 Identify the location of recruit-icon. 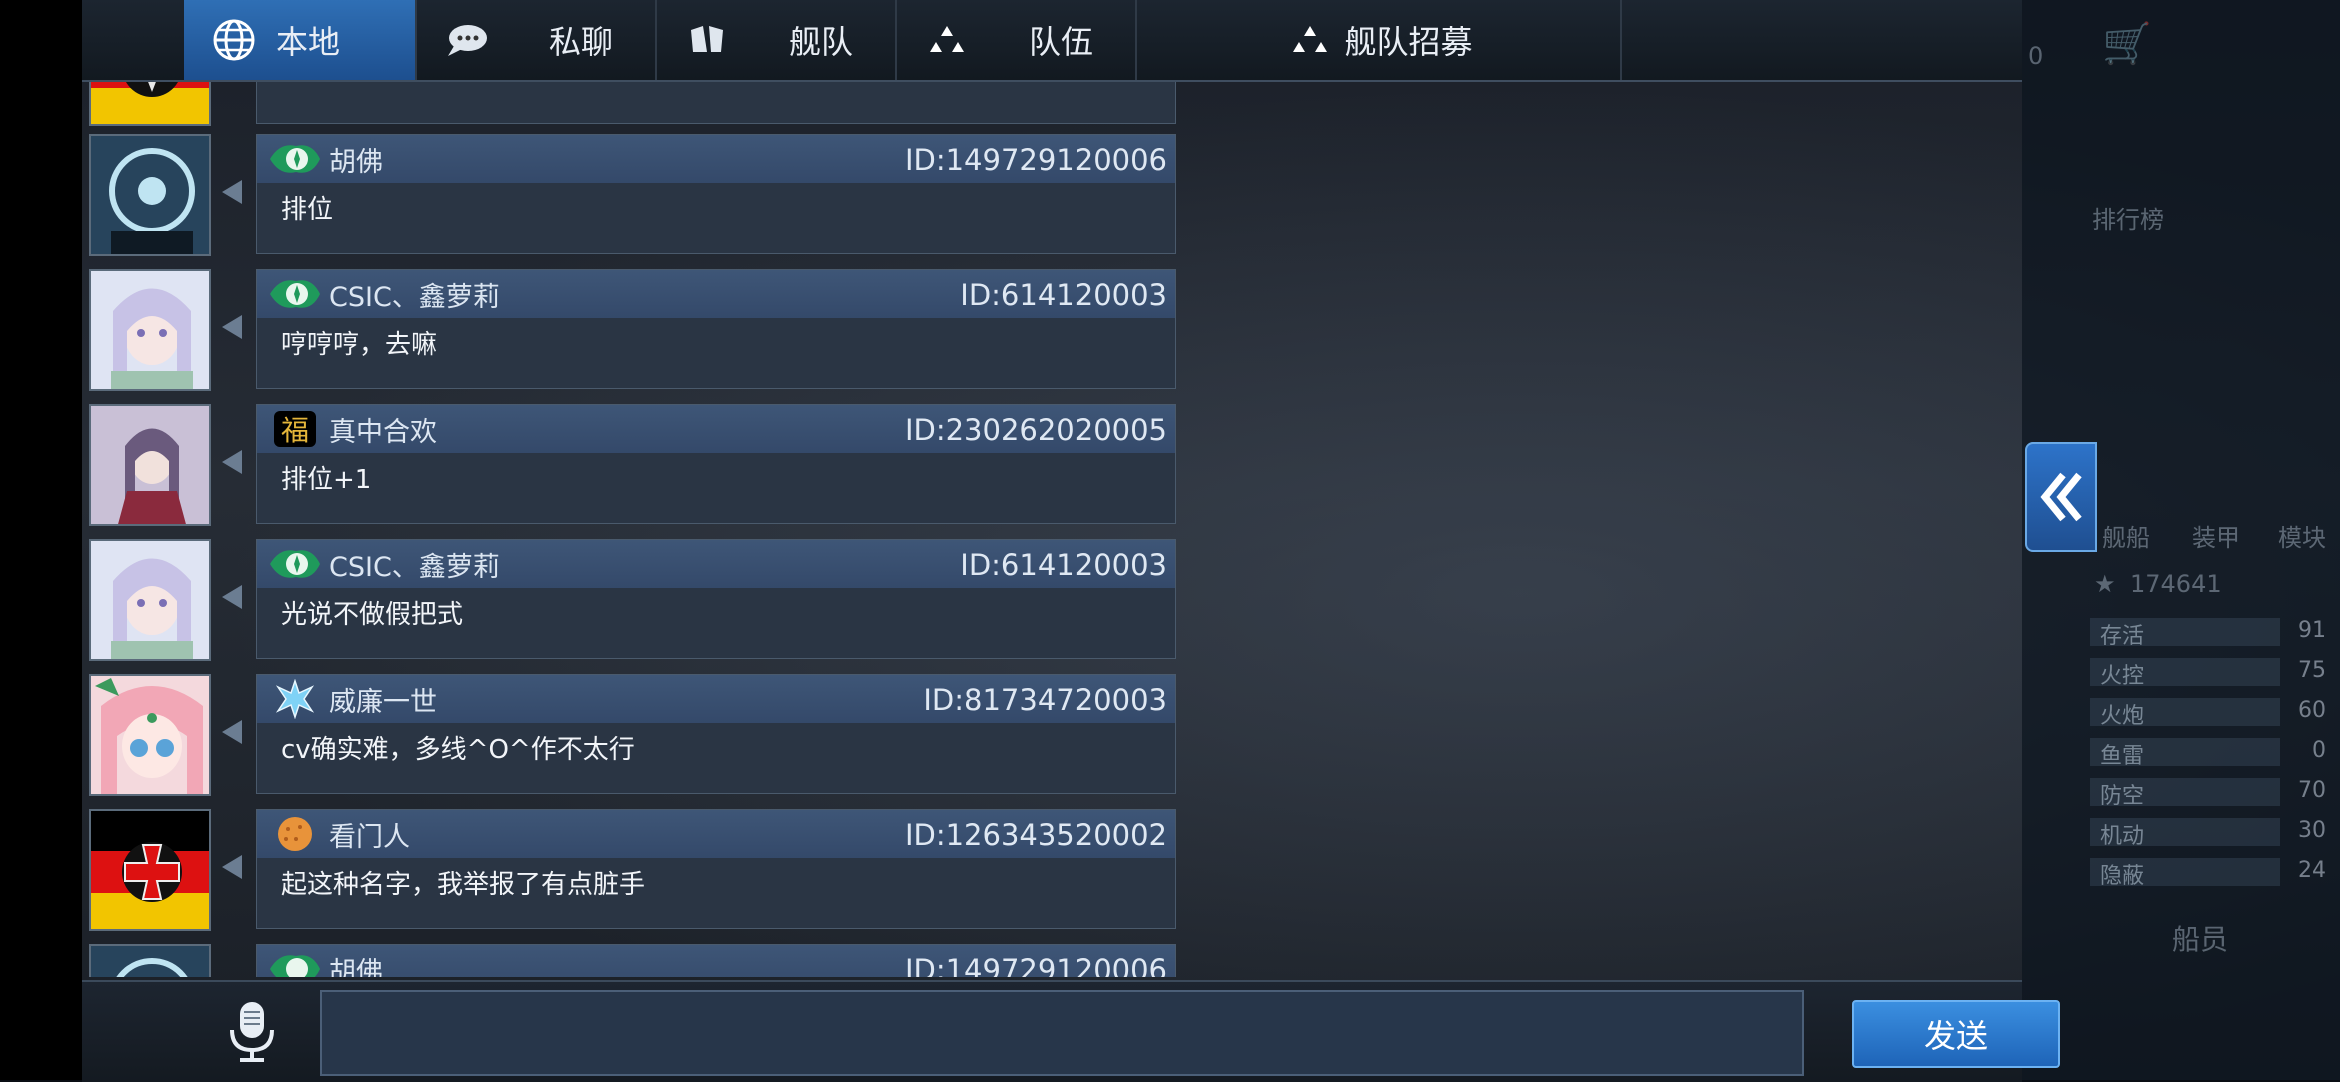
(1310, 40).